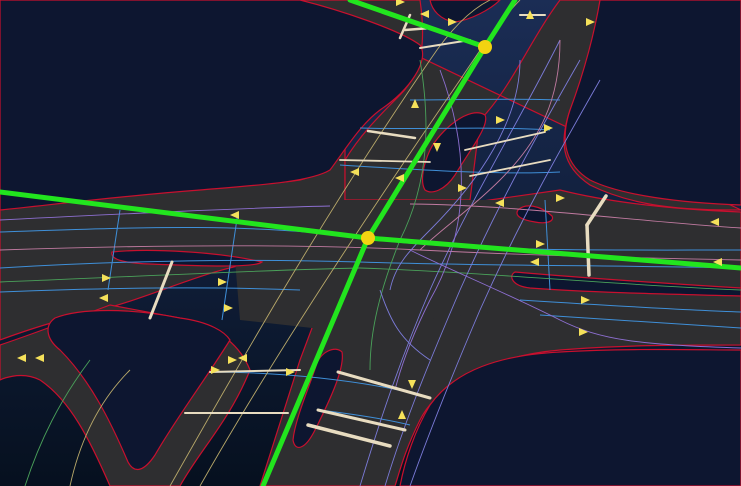 The height and width of the screenshot is (486, 741). Describe the element at coordinates (588, 250) in the screenshot. I see `stop-line` at that location.